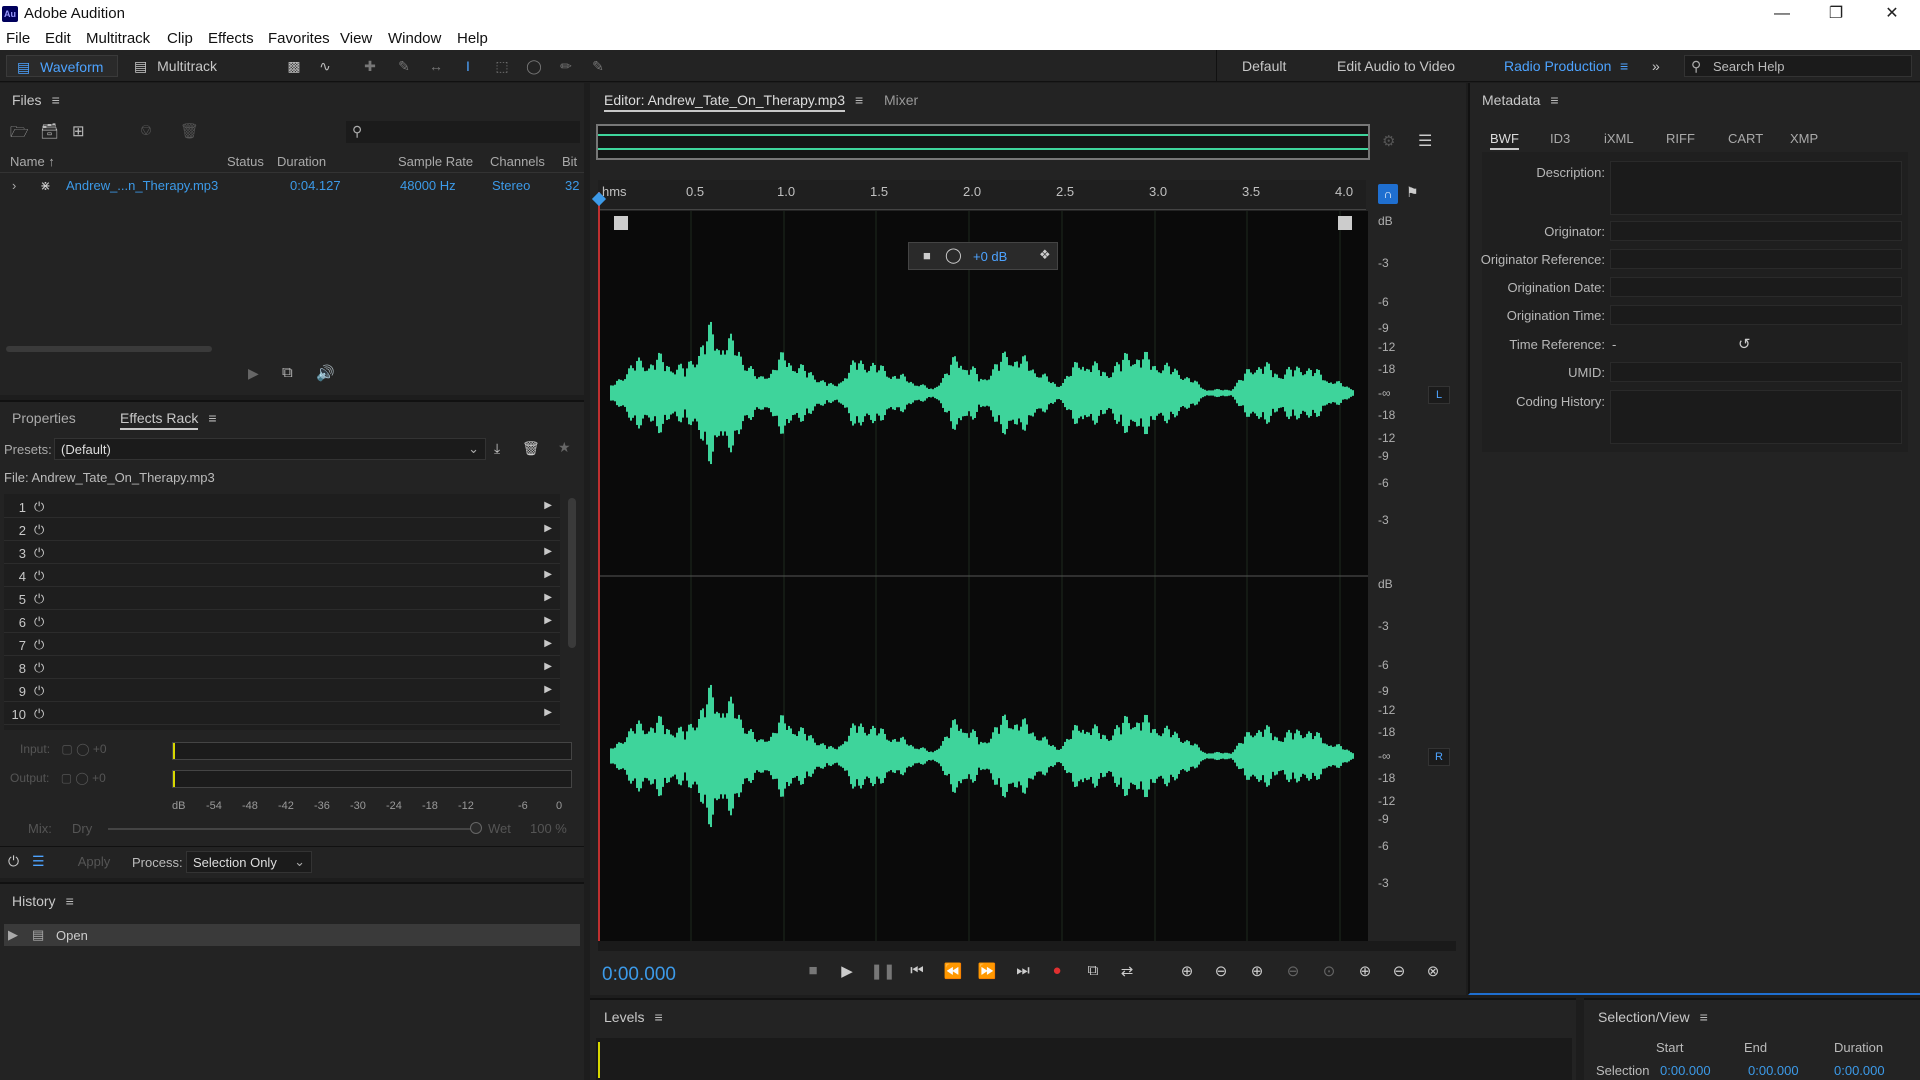 Image resolution: width=1920 pixels, height=1080 pixels. I want to click on col-duration: Duration, so click(301, 161).